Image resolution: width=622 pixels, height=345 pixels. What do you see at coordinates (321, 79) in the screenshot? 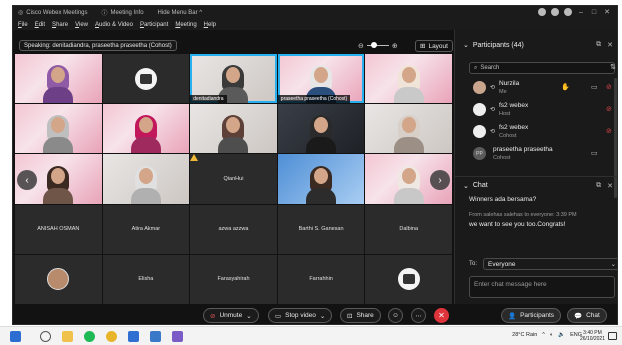
I see `video-tile: praseetha praseetha (Cohost)` at bounding box center [321, 79].